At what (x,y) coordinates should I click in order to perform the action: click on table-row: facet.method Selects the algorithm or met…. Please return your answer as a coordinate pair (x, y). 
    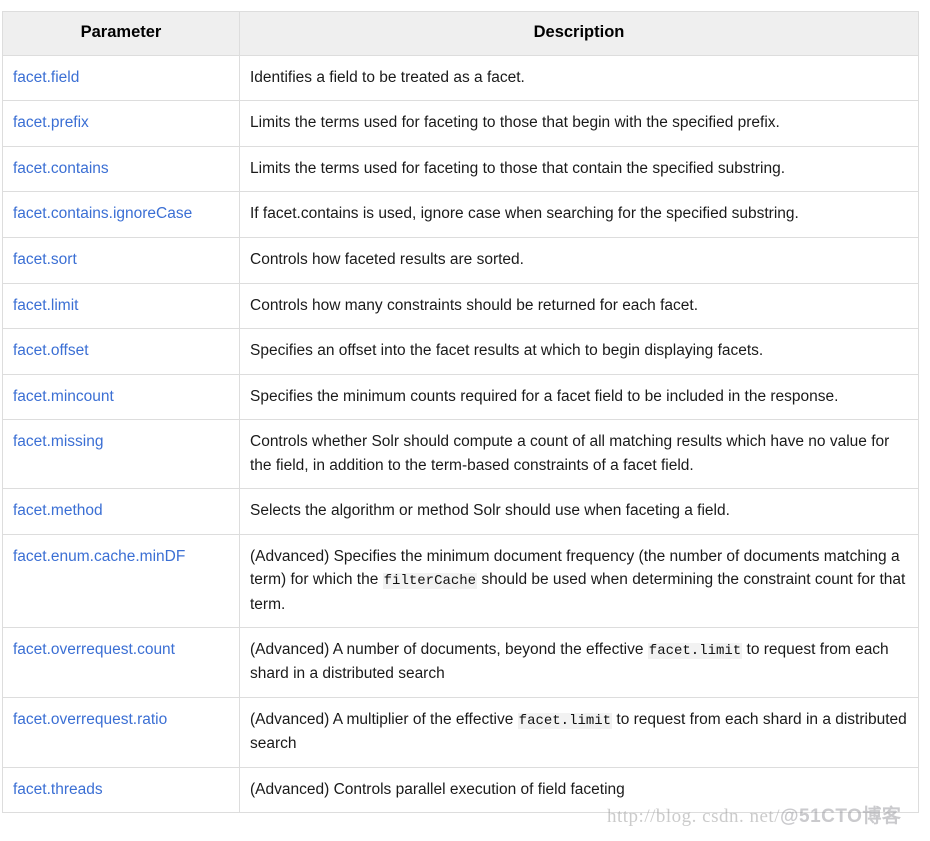
    Looking at the image, I should click on (460, 511).